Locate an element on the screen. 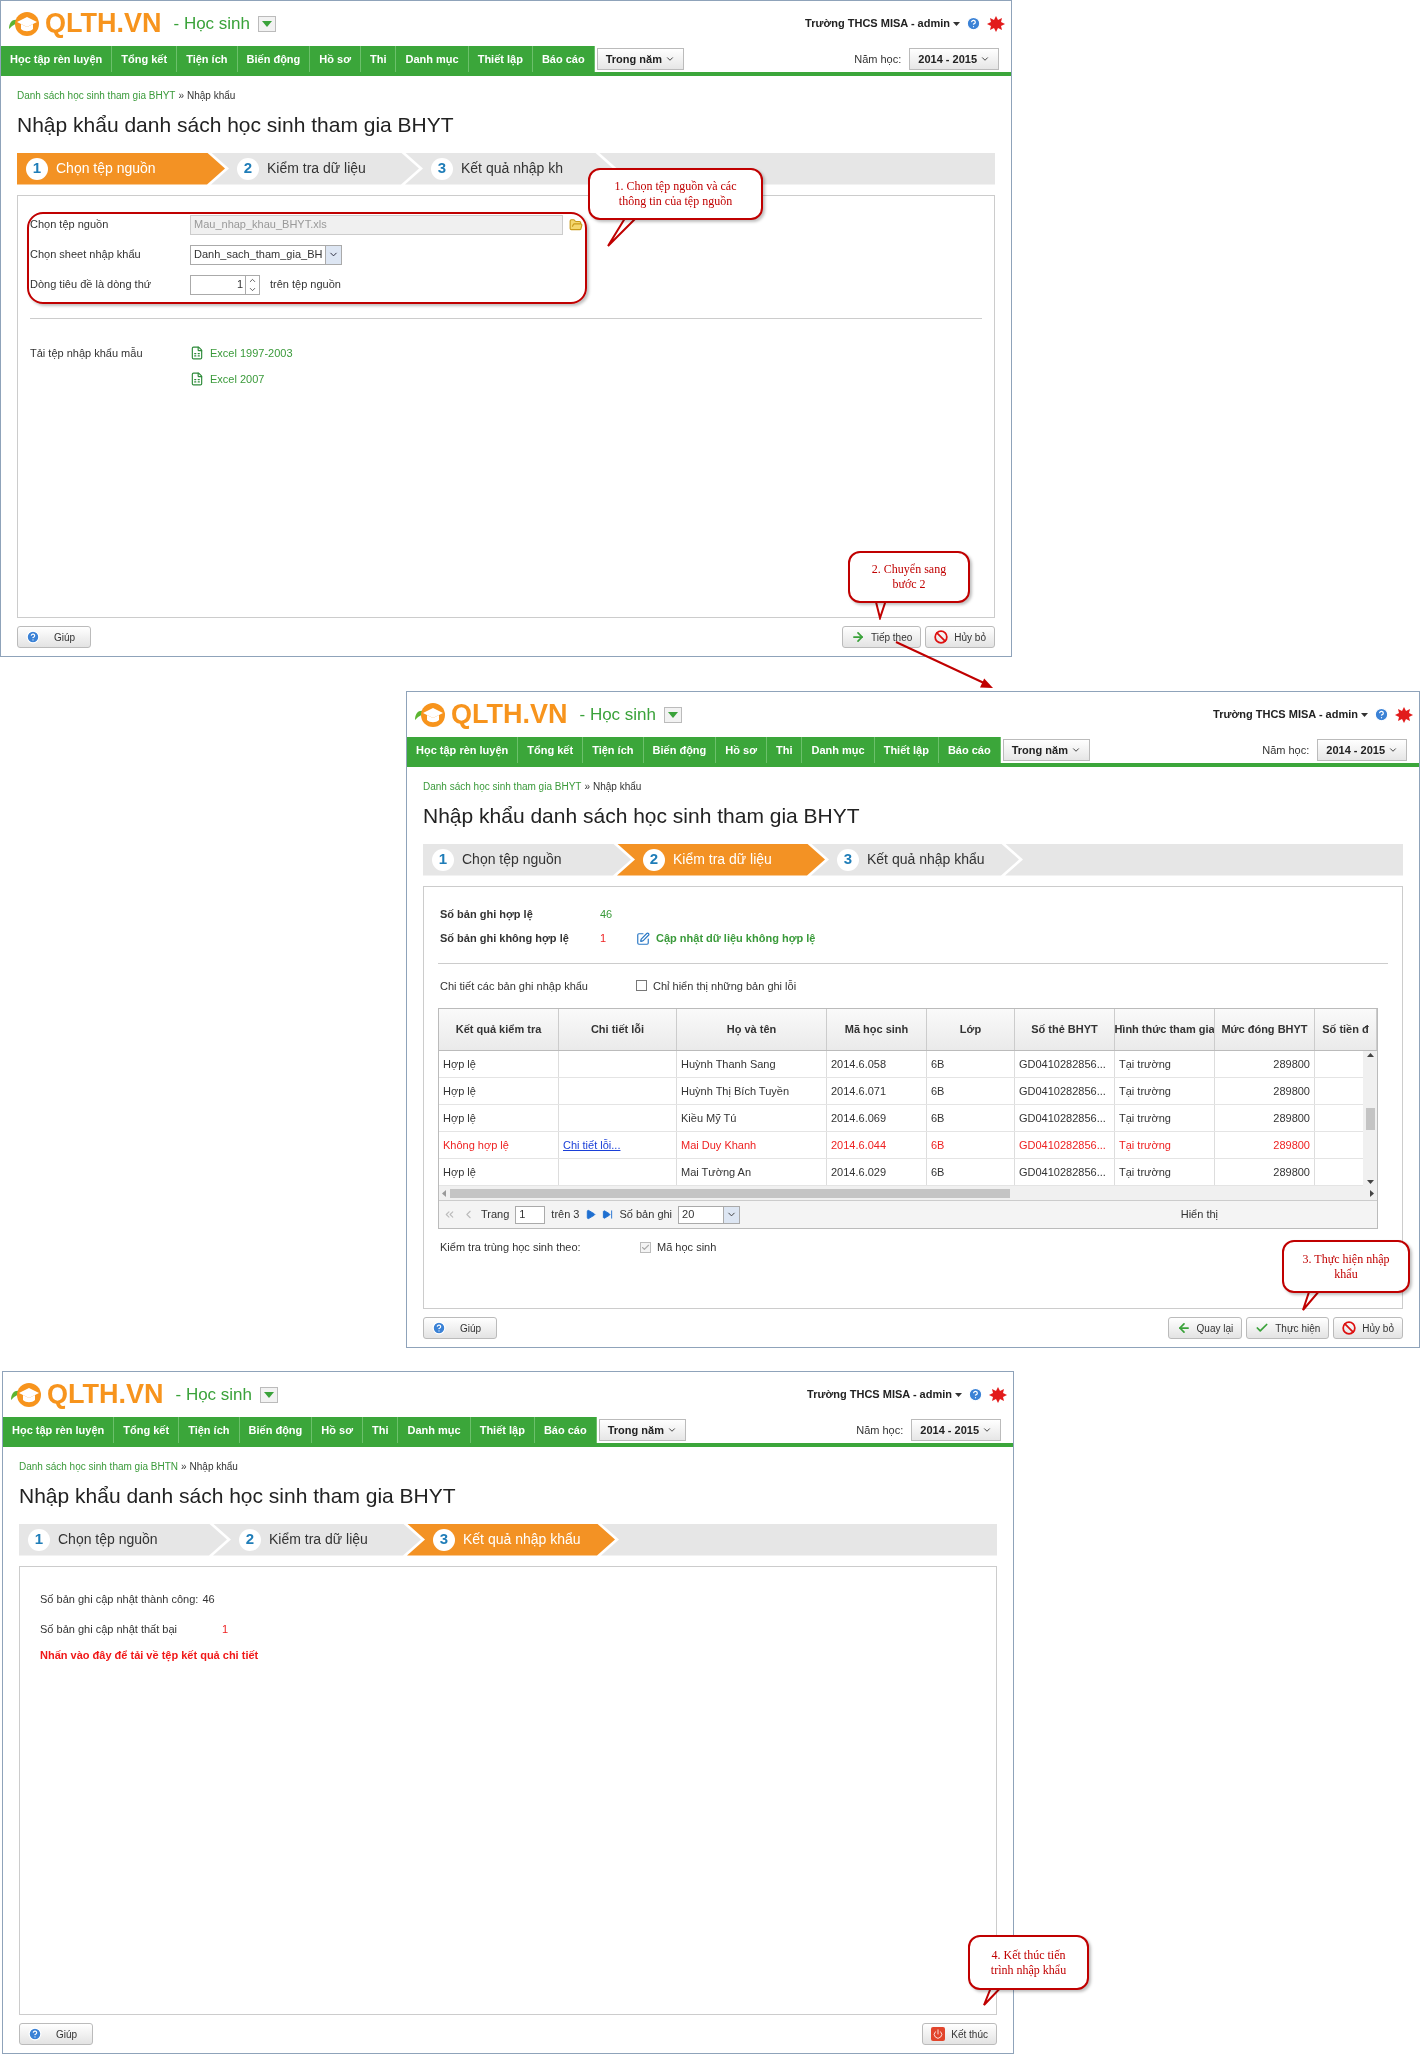  update-invalid-link: Cập nhật dữ liệu không hợp lệ is located at coordinates (736, 938).